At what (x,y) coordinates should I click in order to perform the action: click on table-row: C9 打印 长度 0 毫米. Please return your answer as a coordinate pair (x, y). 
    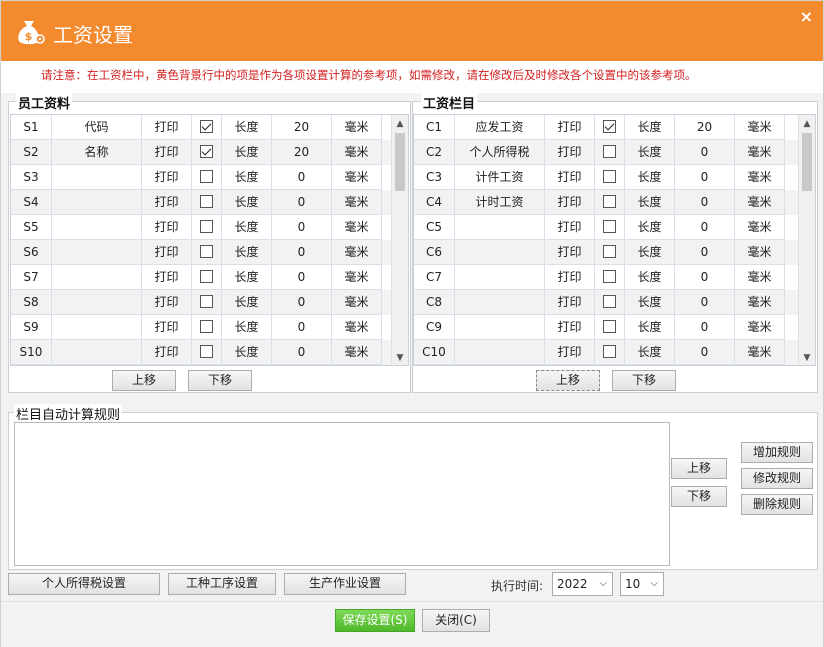
    Looking at the image, I should click on (614, 327).